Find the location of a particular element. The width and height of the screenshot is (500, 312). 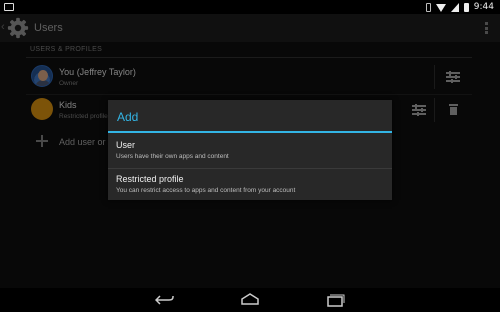

status-time: 9:44 is located at coordinates (483, 7).